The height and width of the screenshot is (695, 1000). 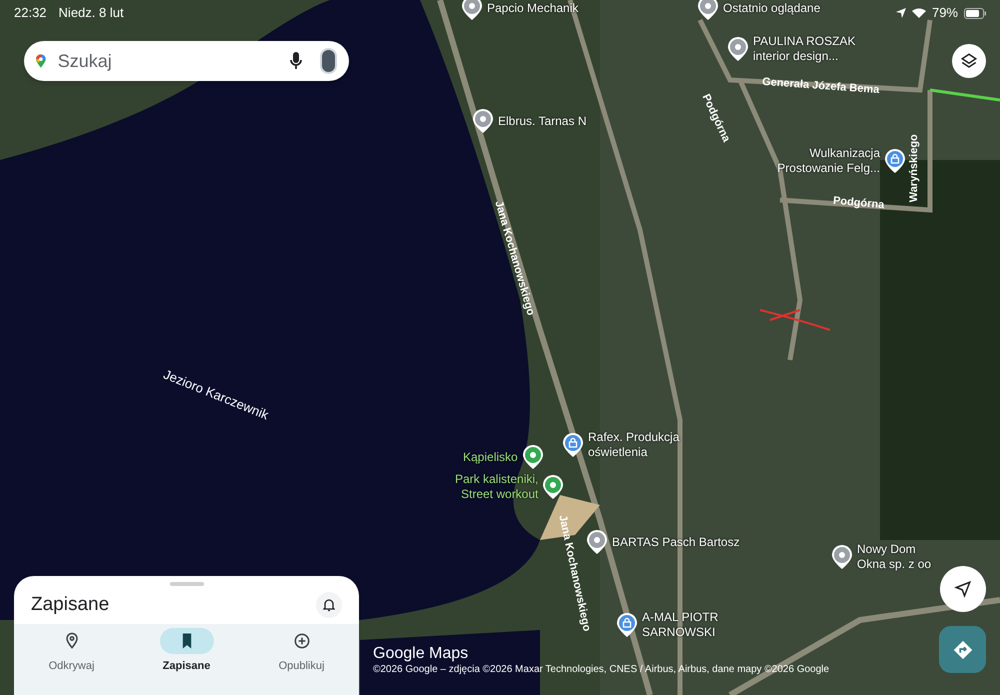 I want to click on battery-icon, so click(x=975, y=13).